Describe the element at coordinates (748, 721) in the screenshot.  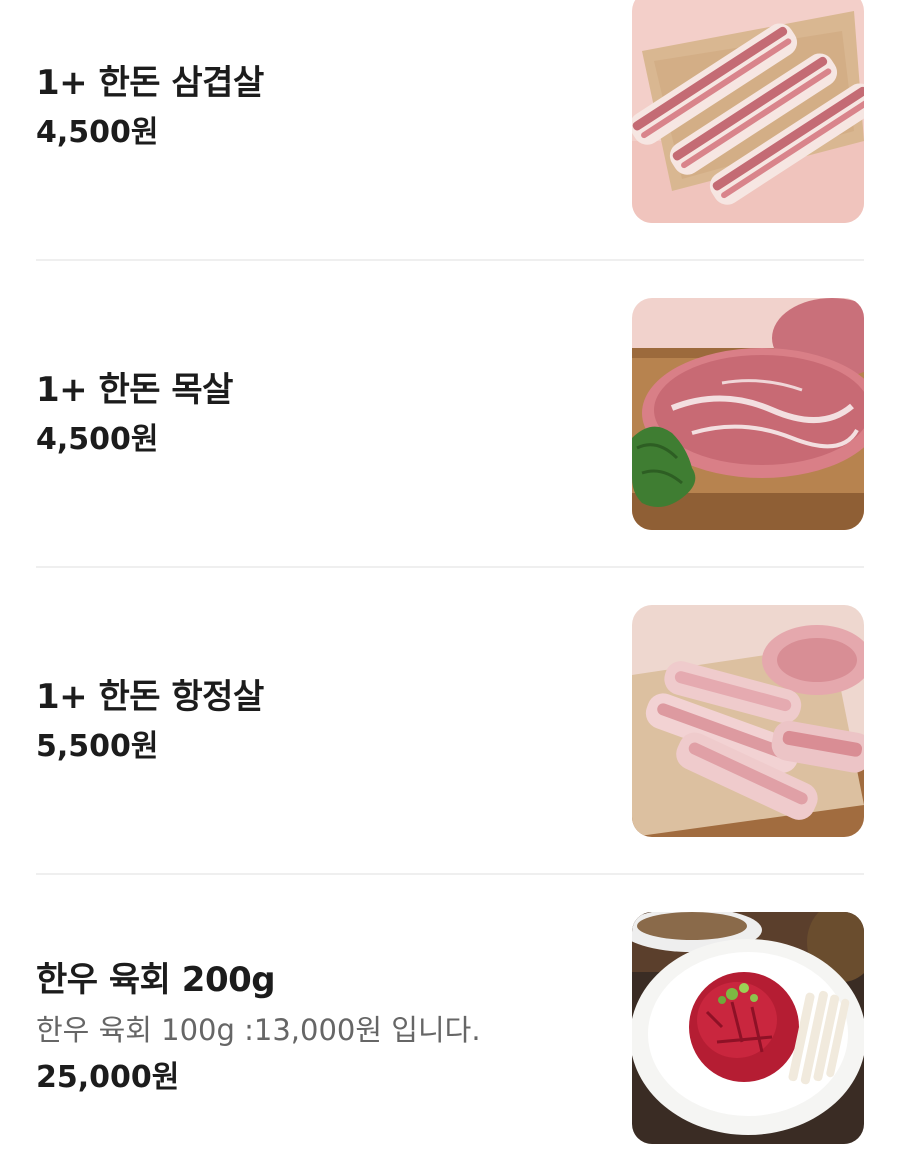
I see `pork-jowl-photo` at that location.